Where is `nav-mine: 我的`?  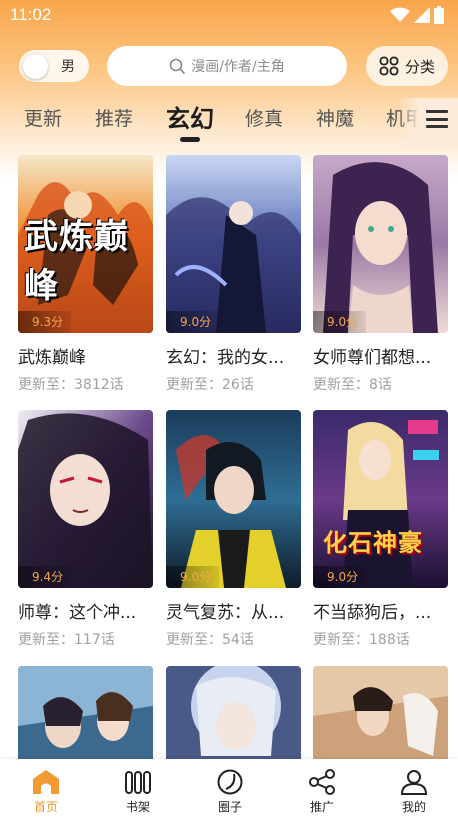
nav-mine: 我的 is located at coordinates (413, 789).